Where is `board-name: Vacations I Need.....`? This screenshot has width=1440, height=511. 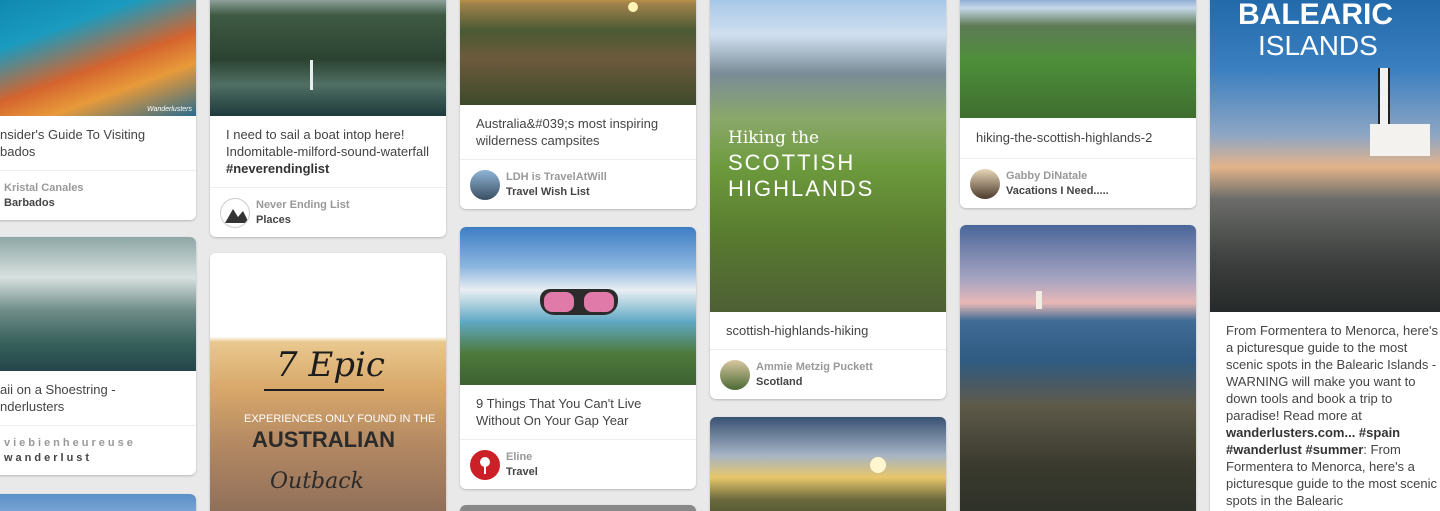 board-name: Vacations I Need..... is located at coordinates (1057, 191).